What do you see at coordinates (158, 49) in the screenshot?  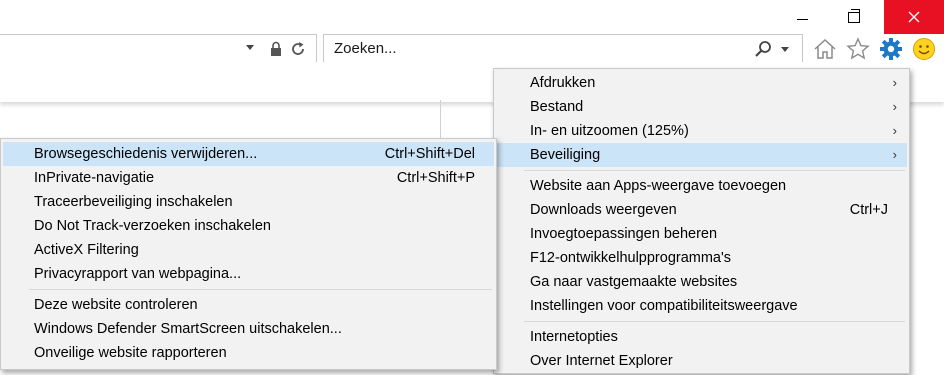 I see `address-bar` at bounding box center [158, 49].